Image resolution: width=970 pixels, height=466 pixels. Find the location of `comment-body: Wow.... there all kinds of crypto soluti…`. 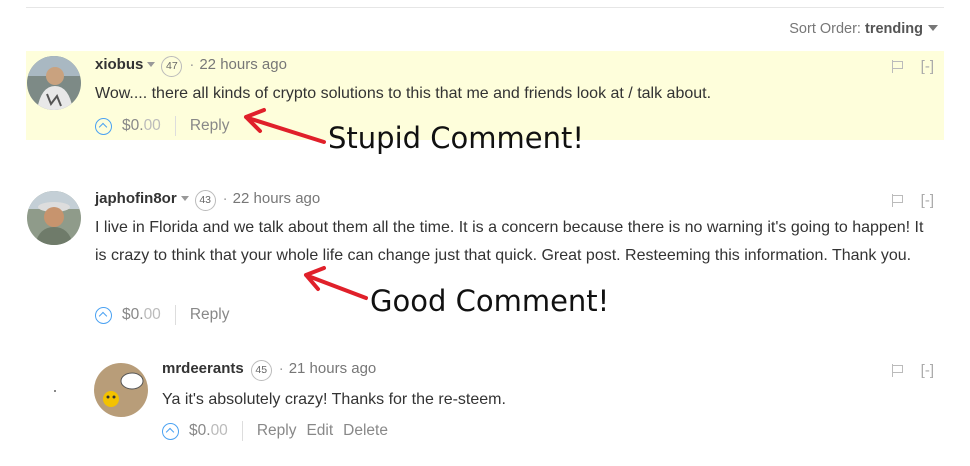

comment-body: Wow.... there all kinds of crypto soluti… is located at coordinates (403, 93).